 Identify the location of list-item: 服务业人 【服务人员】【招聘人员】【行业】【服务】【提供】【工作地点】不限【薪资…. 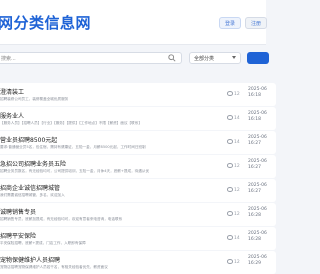
(138, 118).